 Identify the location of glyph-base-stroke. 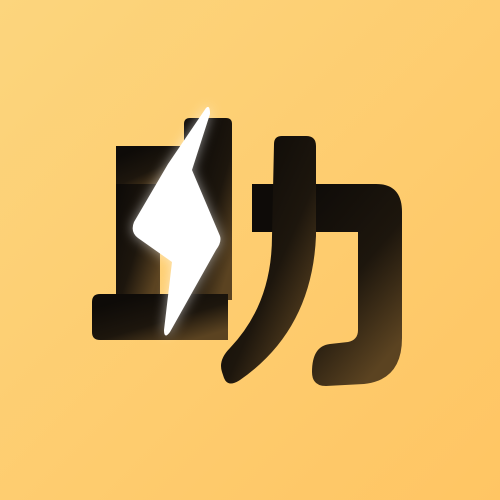
(160, 317).